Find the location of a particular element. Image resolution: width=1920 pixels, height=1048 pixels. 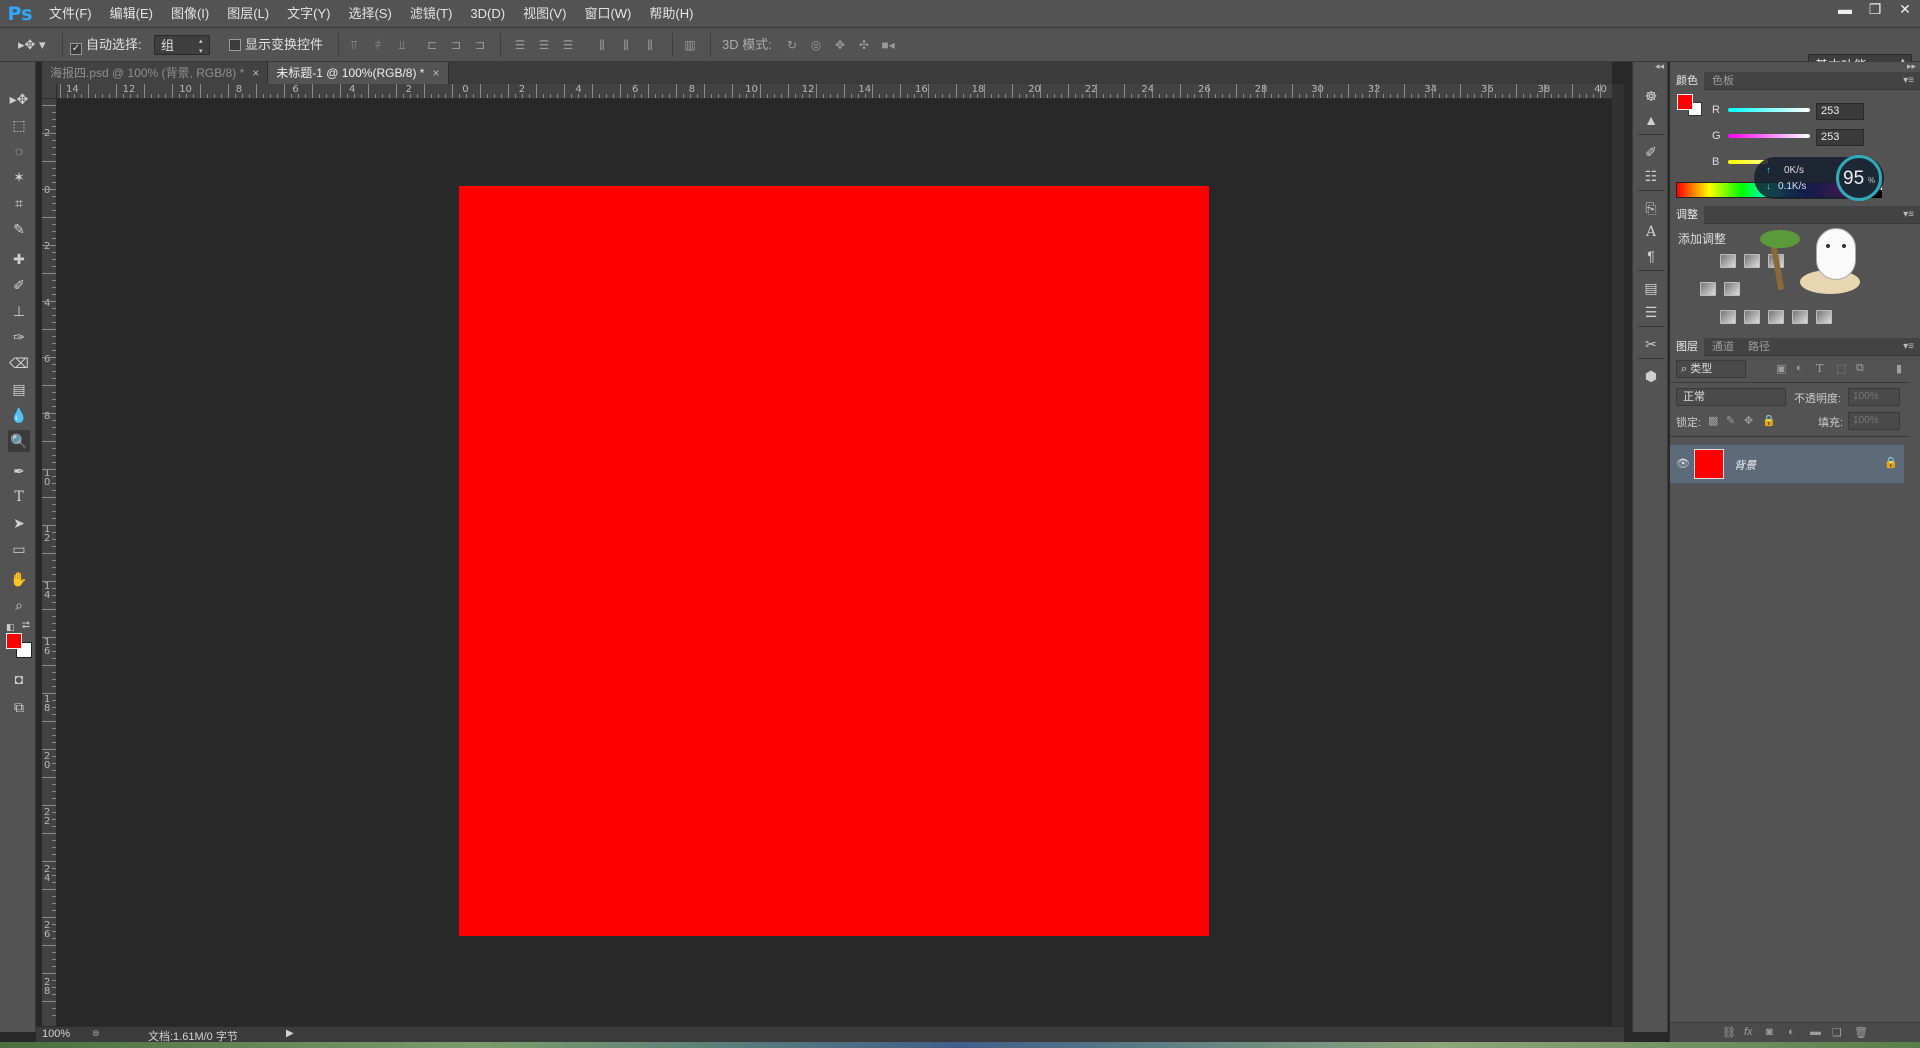

brush-tool-icon: ✐ is located at coordinates (19, 285).